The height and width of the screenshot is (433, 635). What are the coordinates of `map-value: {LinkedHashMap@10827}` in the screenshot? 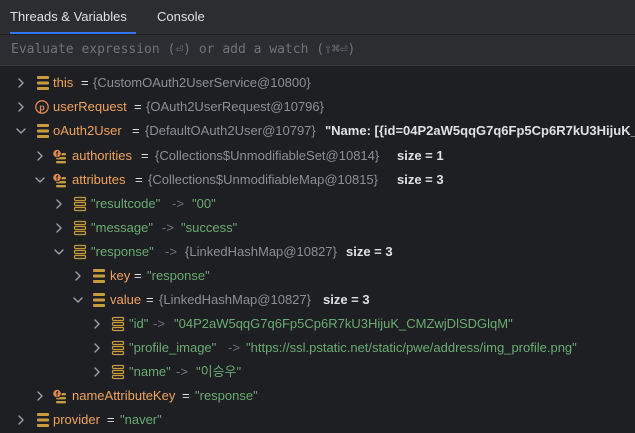 It's located at (261, 251).